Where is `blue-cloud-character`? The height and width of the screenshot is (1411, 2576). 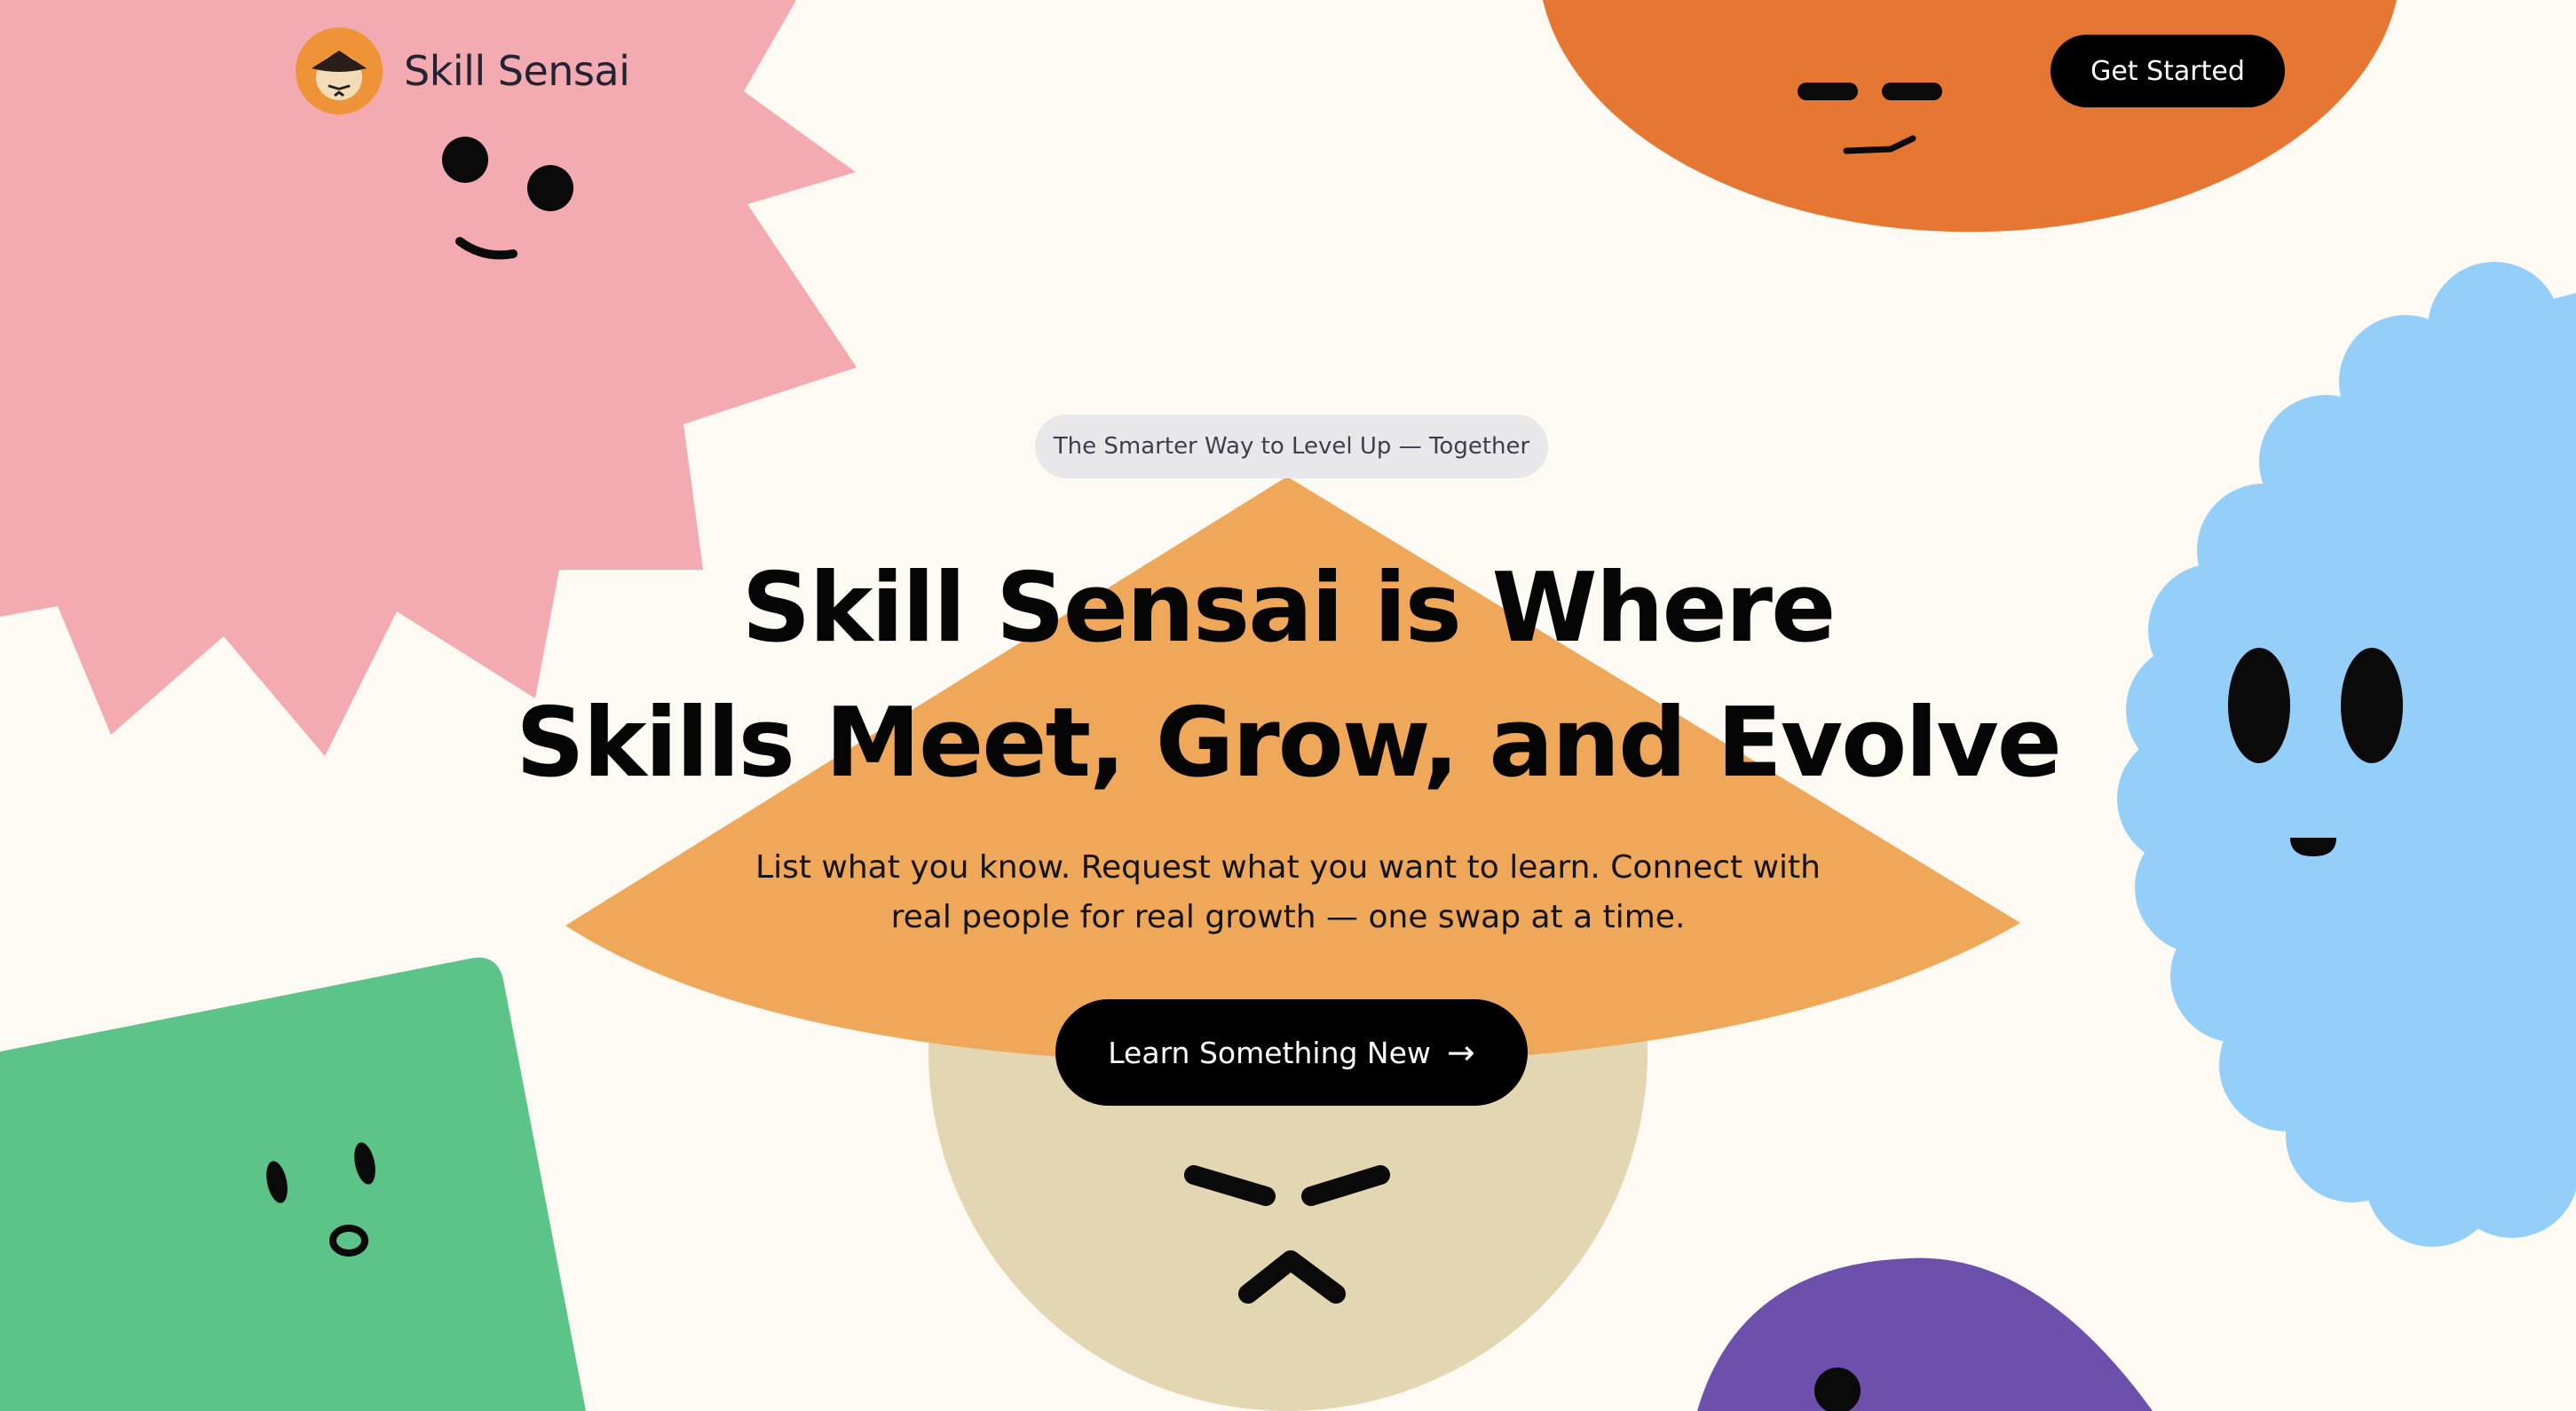
blue-cloud-character is located at coordinates (2346, 755).